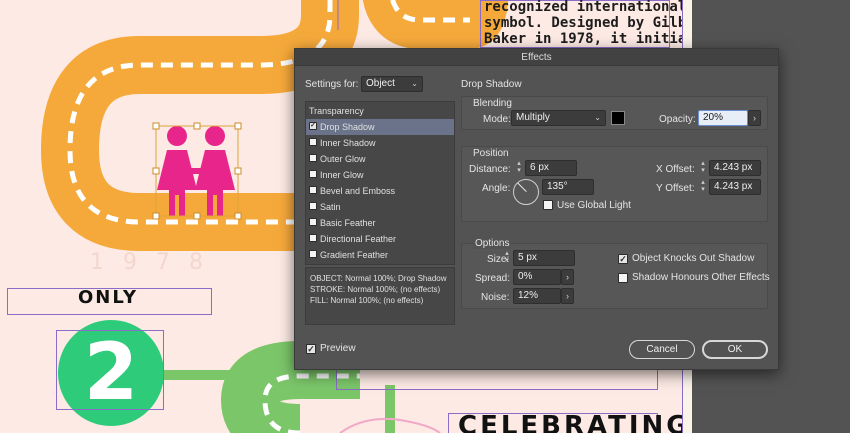 This screenshot has width=850, height=433. I want to click on body-text-line-3: Baker in 1978, it initially, so click(598, 39).